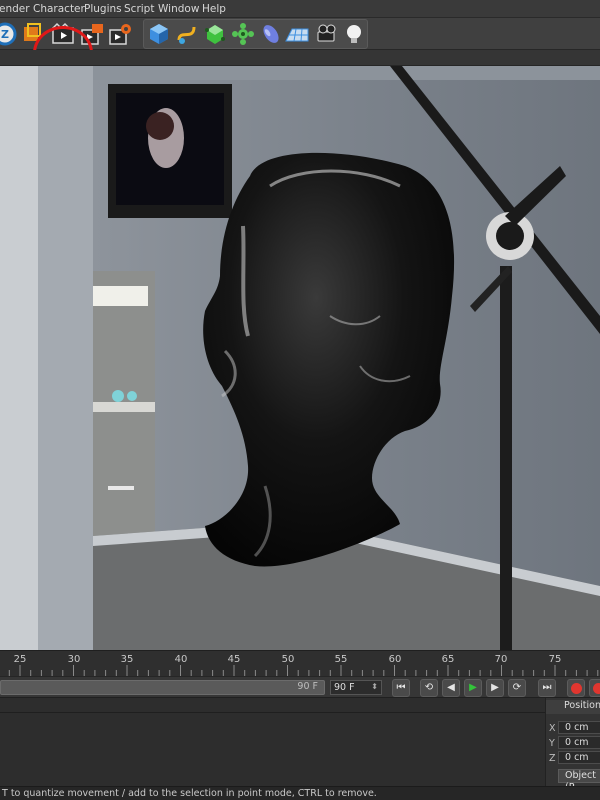 This screenshot has width=600, height=800. Describe the element at coordinates (15, 9) in the screenshot. I see `menu-render: ender` at that location.